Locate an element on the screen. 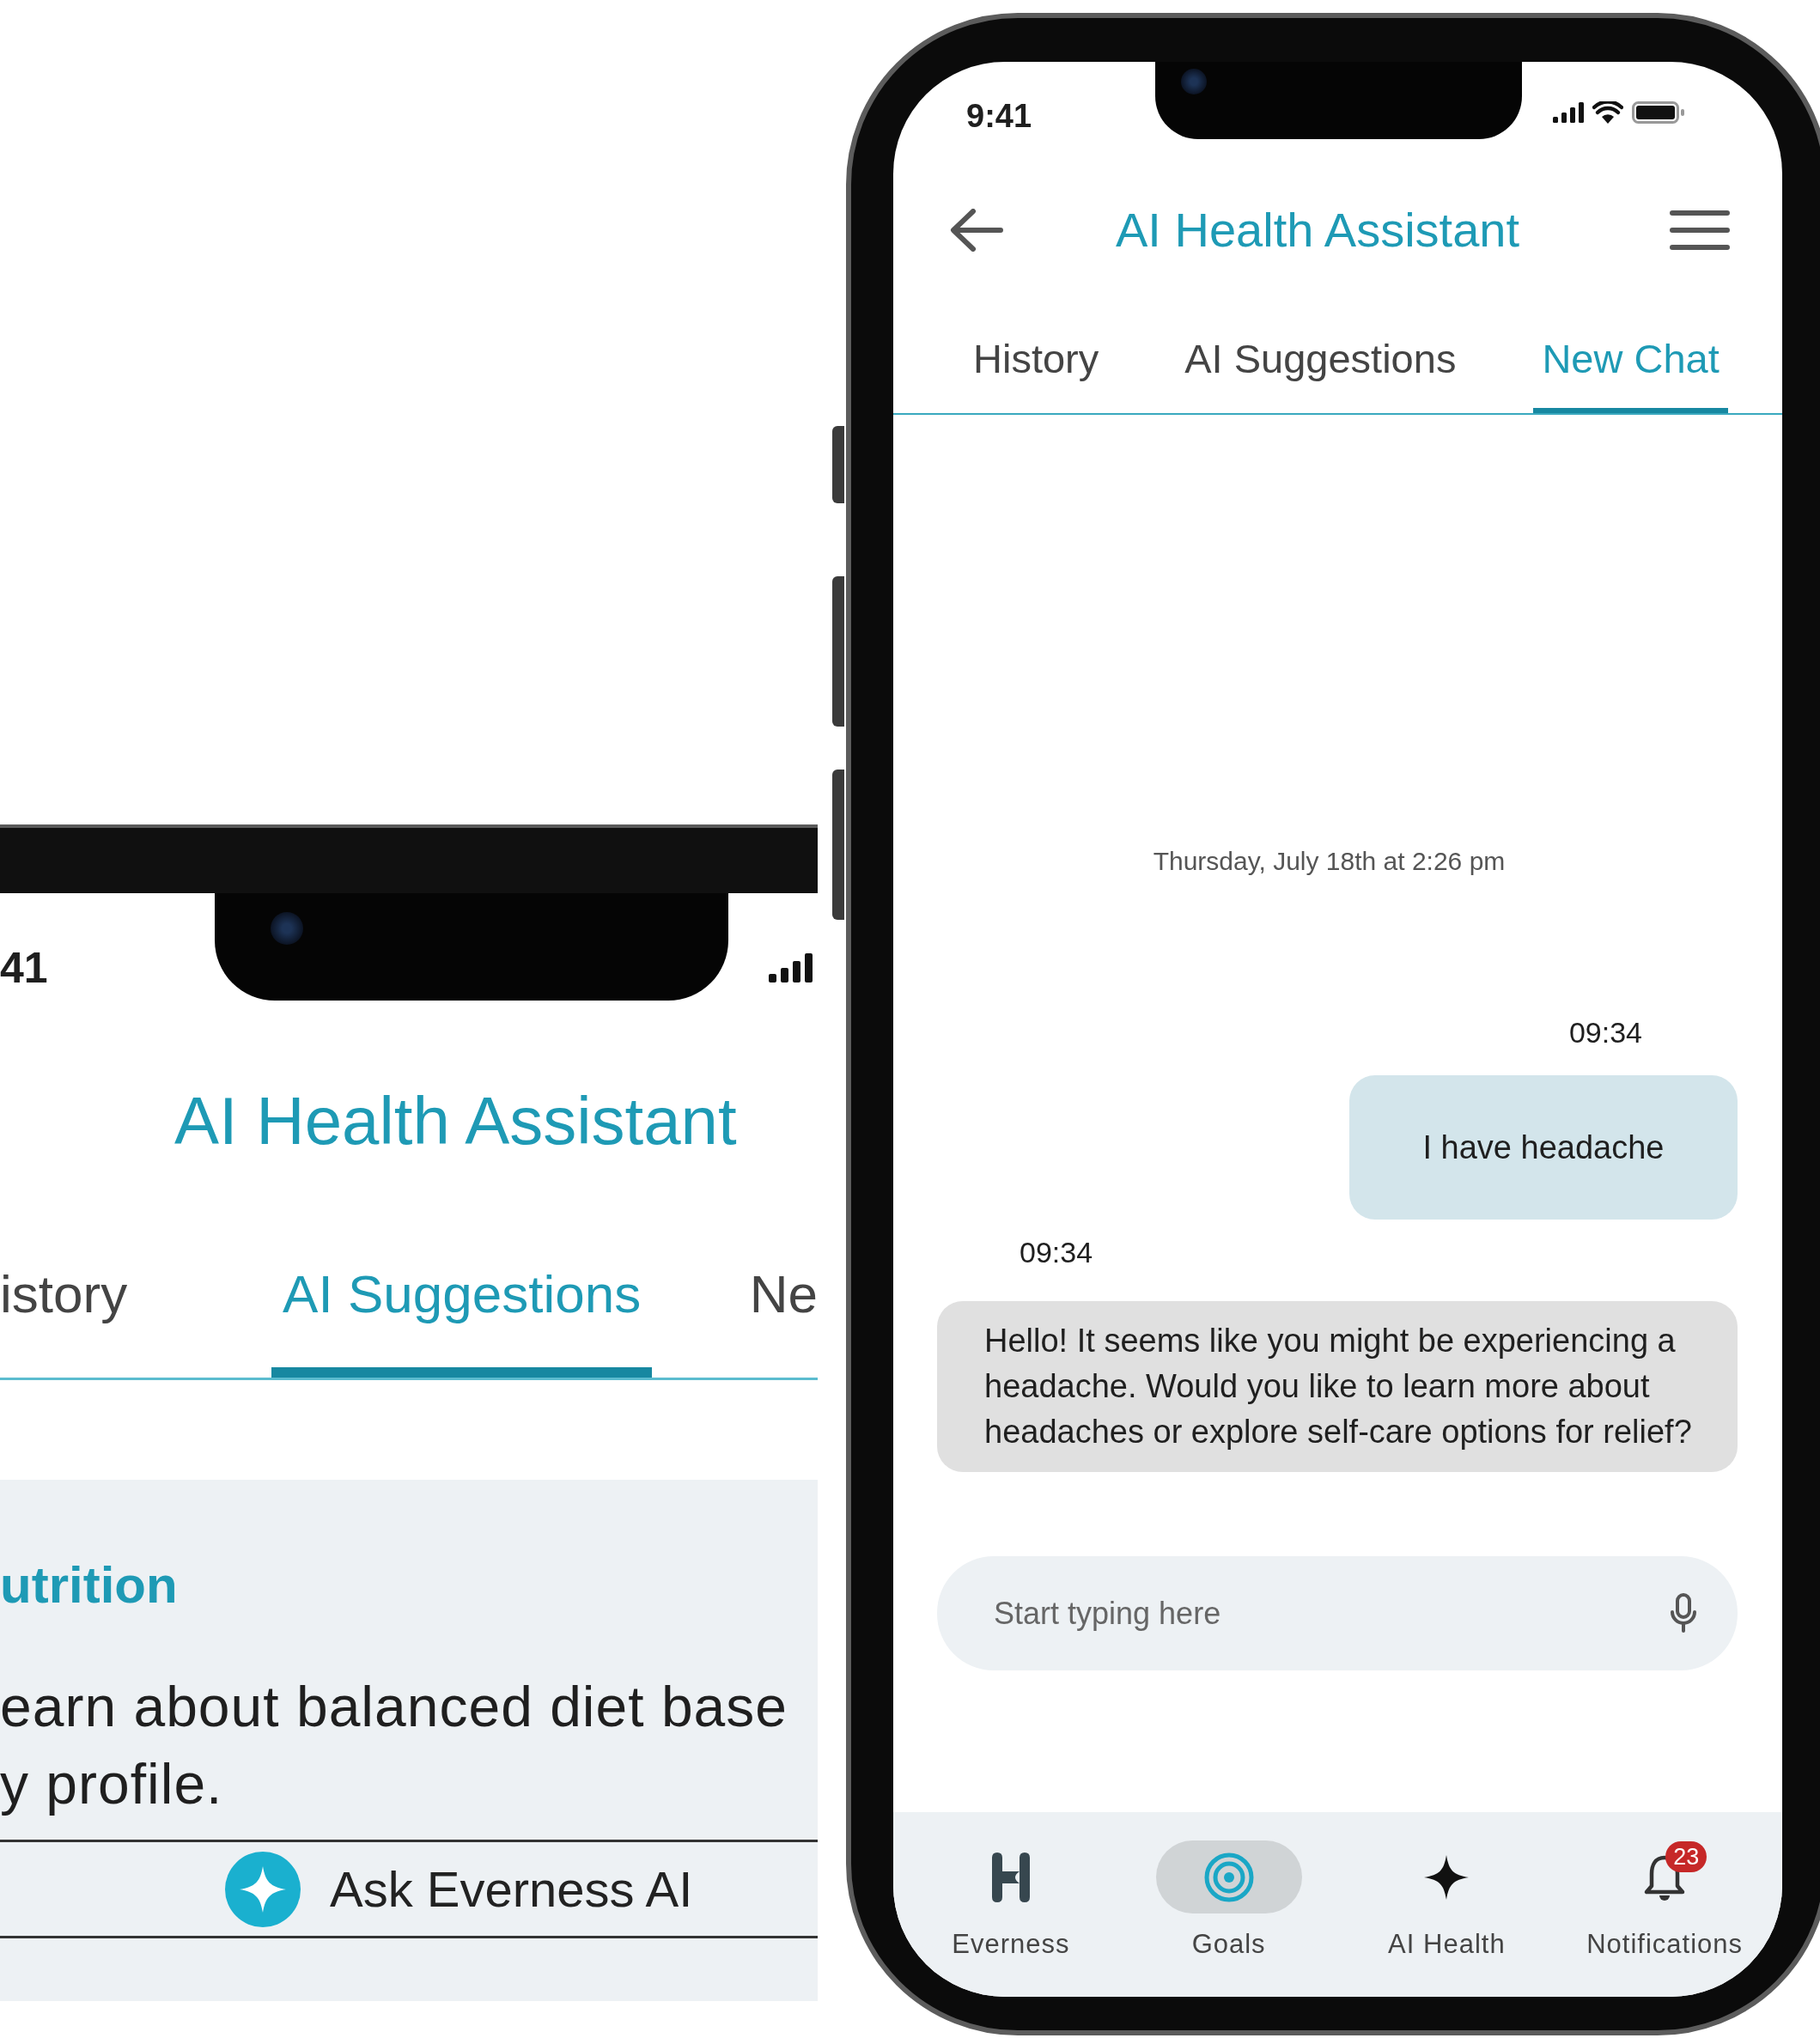 This screenshot has width=1820, height=2038. back-arrow-icon is located at coordinates (977, 230).